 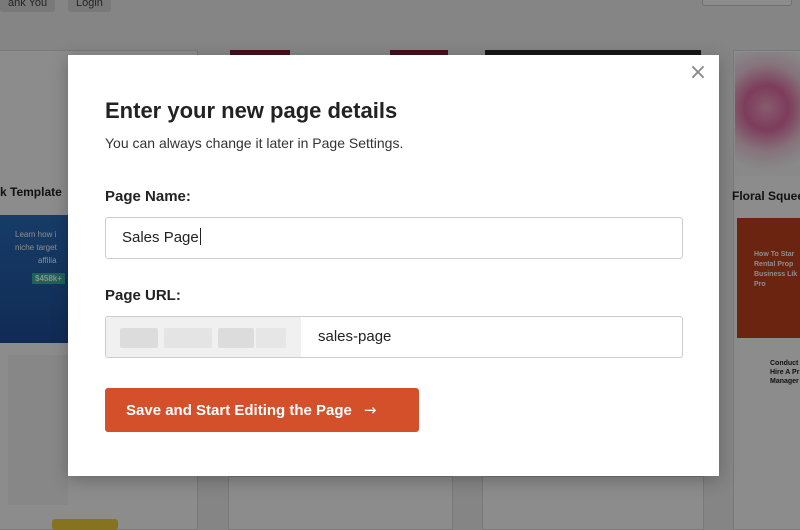 I want to click on page-name-value: Sales Page, so click(x=160, y=237).